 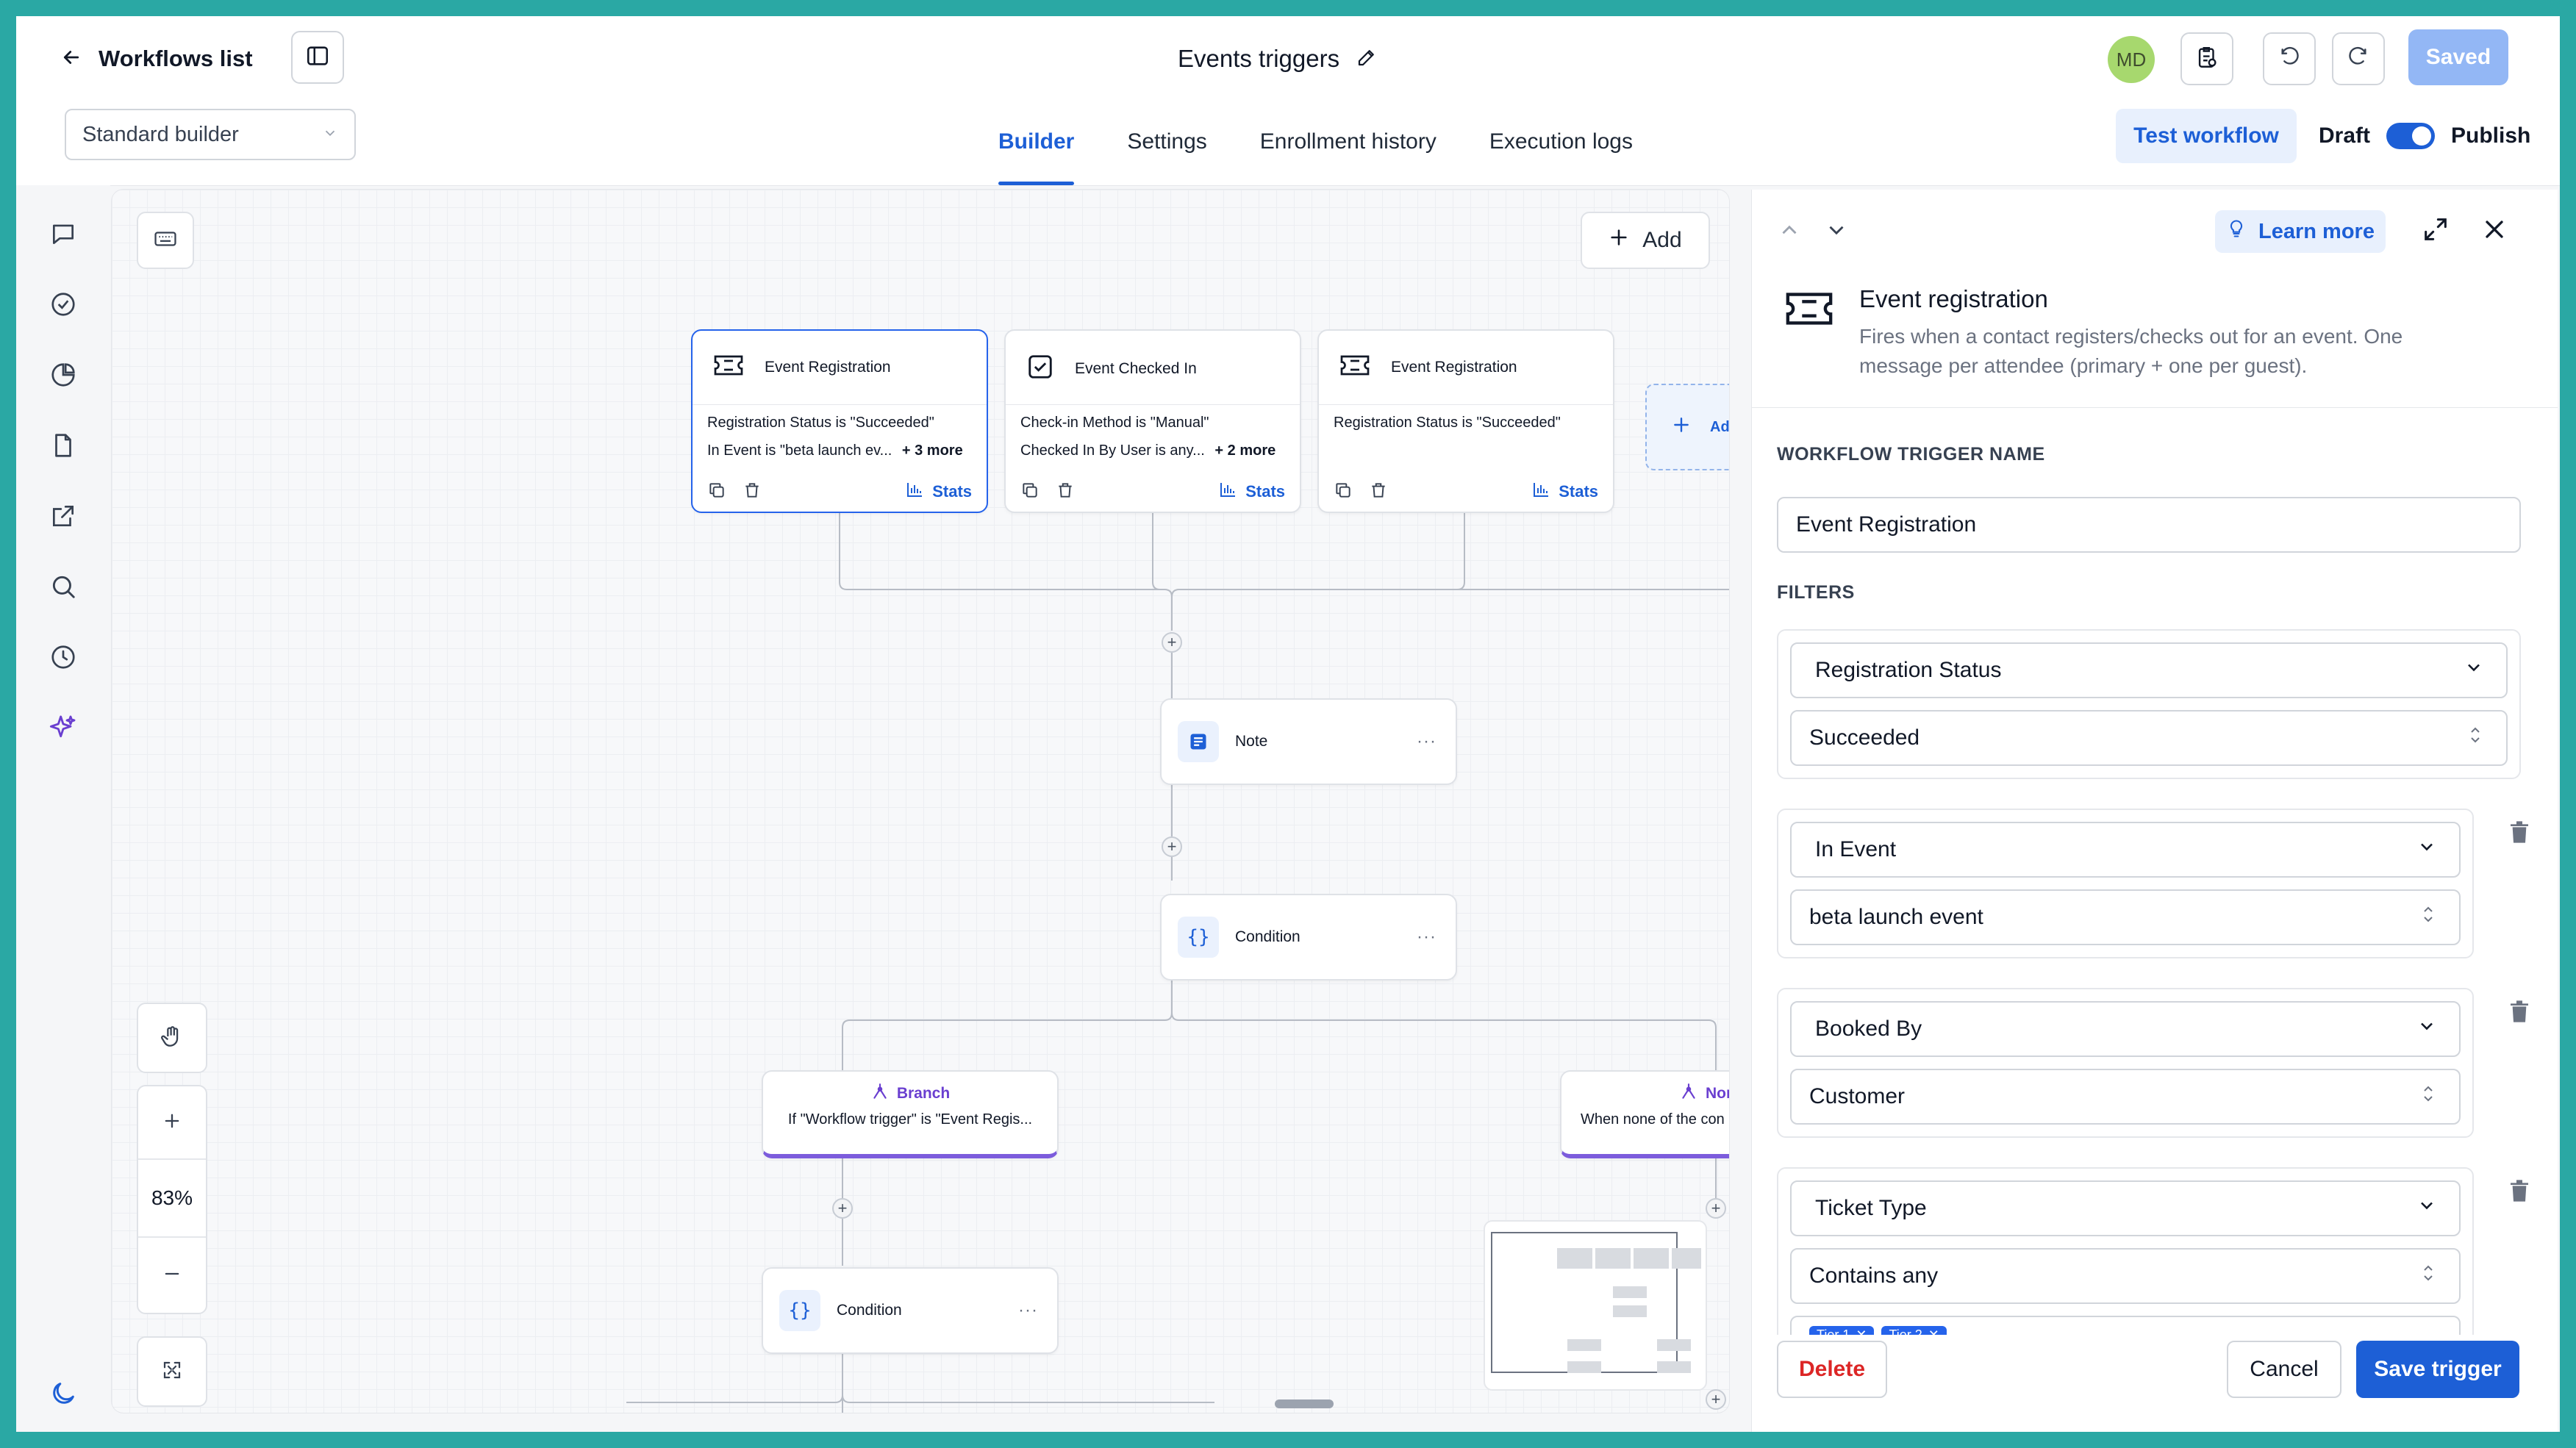 What do you see at coordinates (2206, 58) in the screenshot?
I see `clipboard-button` at bounding box center [2206, 58].